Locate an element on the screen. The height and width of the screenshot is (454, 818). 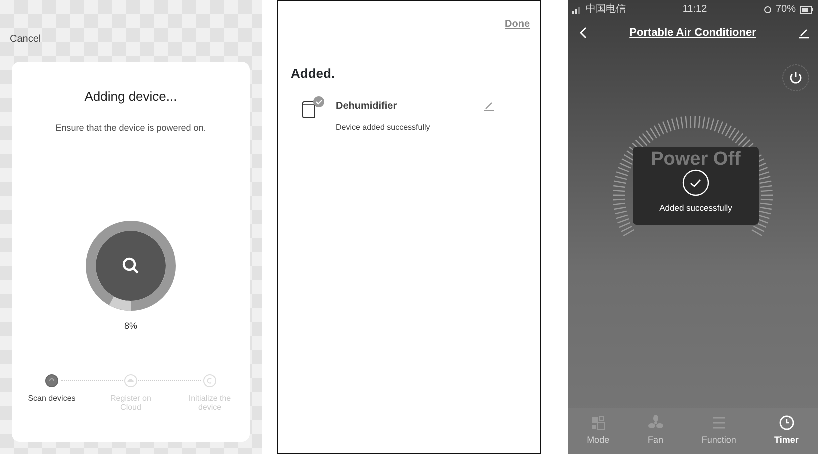
tab: Fan is located at coordinates (656, 431).